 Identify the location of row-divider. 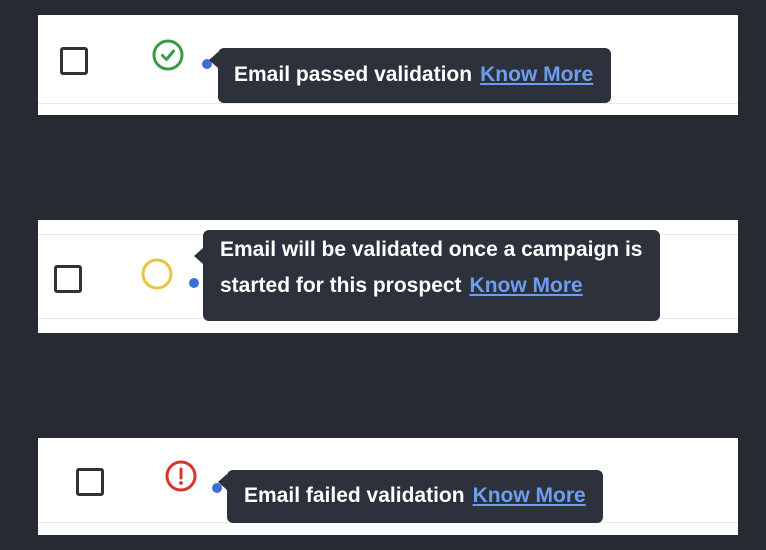
(388, 103).